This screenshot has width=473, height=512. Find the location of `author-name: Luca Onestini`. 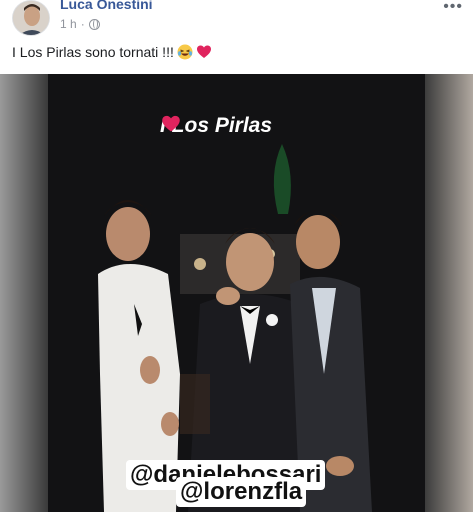

author-name: Luca Onestini is located at coordinates (106, 6).